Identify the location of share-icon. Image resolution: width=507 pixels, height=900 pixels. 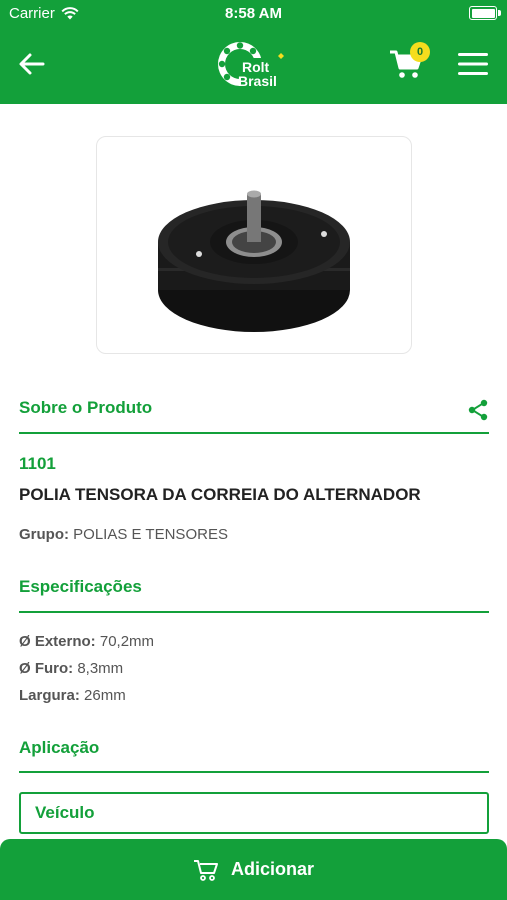
(478, 410).